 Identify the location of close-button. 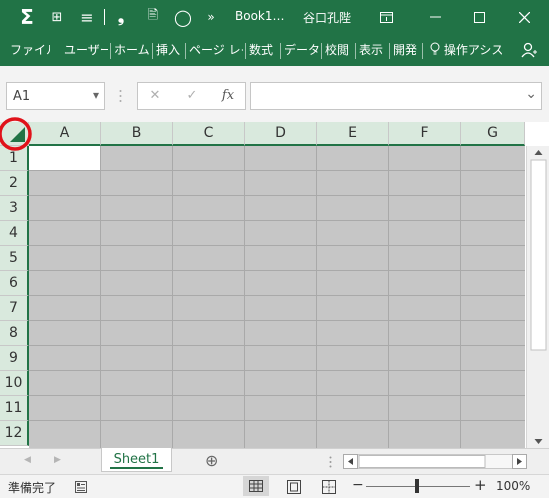
(524, 17).